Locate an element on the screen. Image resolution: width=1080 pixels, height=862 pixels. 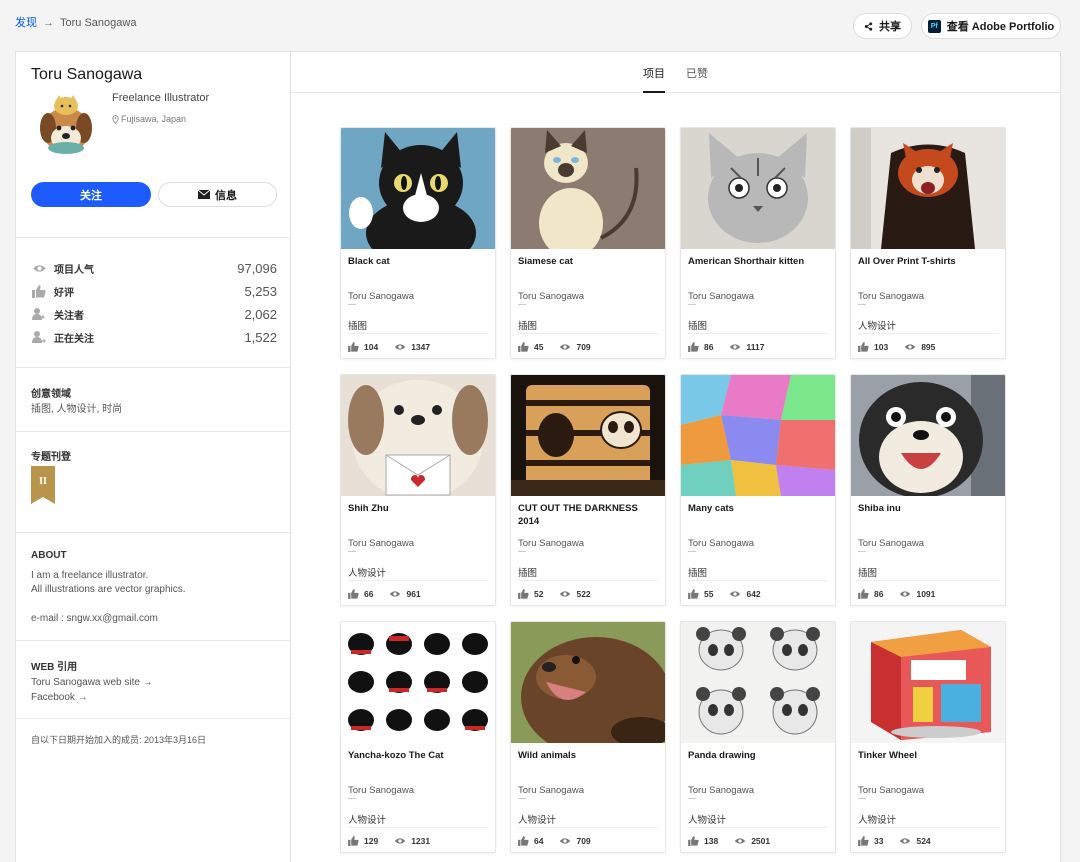
stat-value: 1,522 is located at coordinates (260, 337).